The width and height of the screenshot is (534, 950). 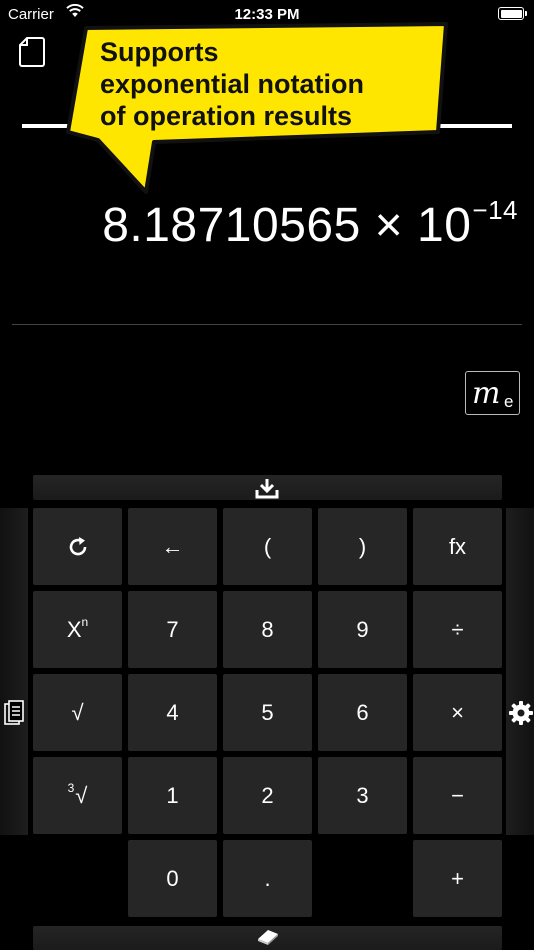 I want to click on key-label: 3, so click(x=362, y=795).